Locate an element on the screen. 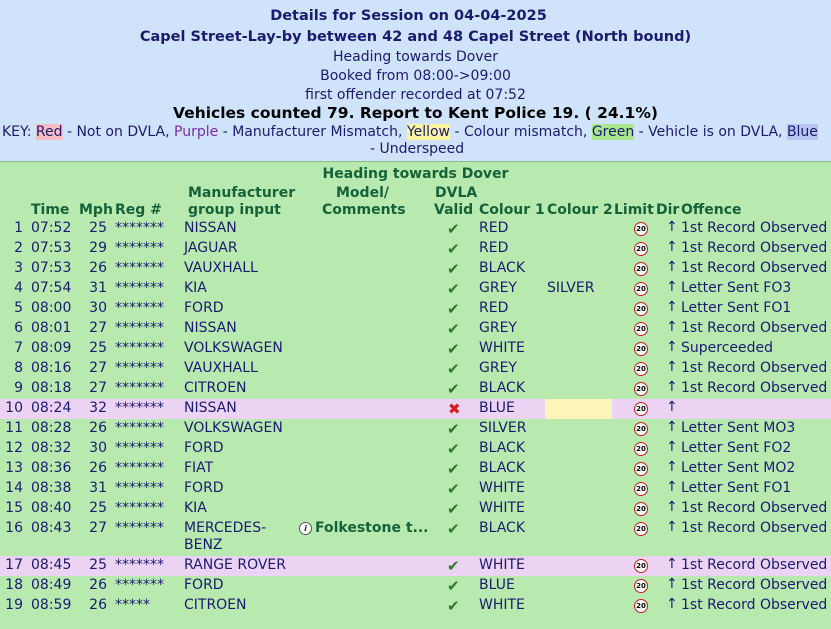  row-number: 1 is located at coordinates (18, 228).